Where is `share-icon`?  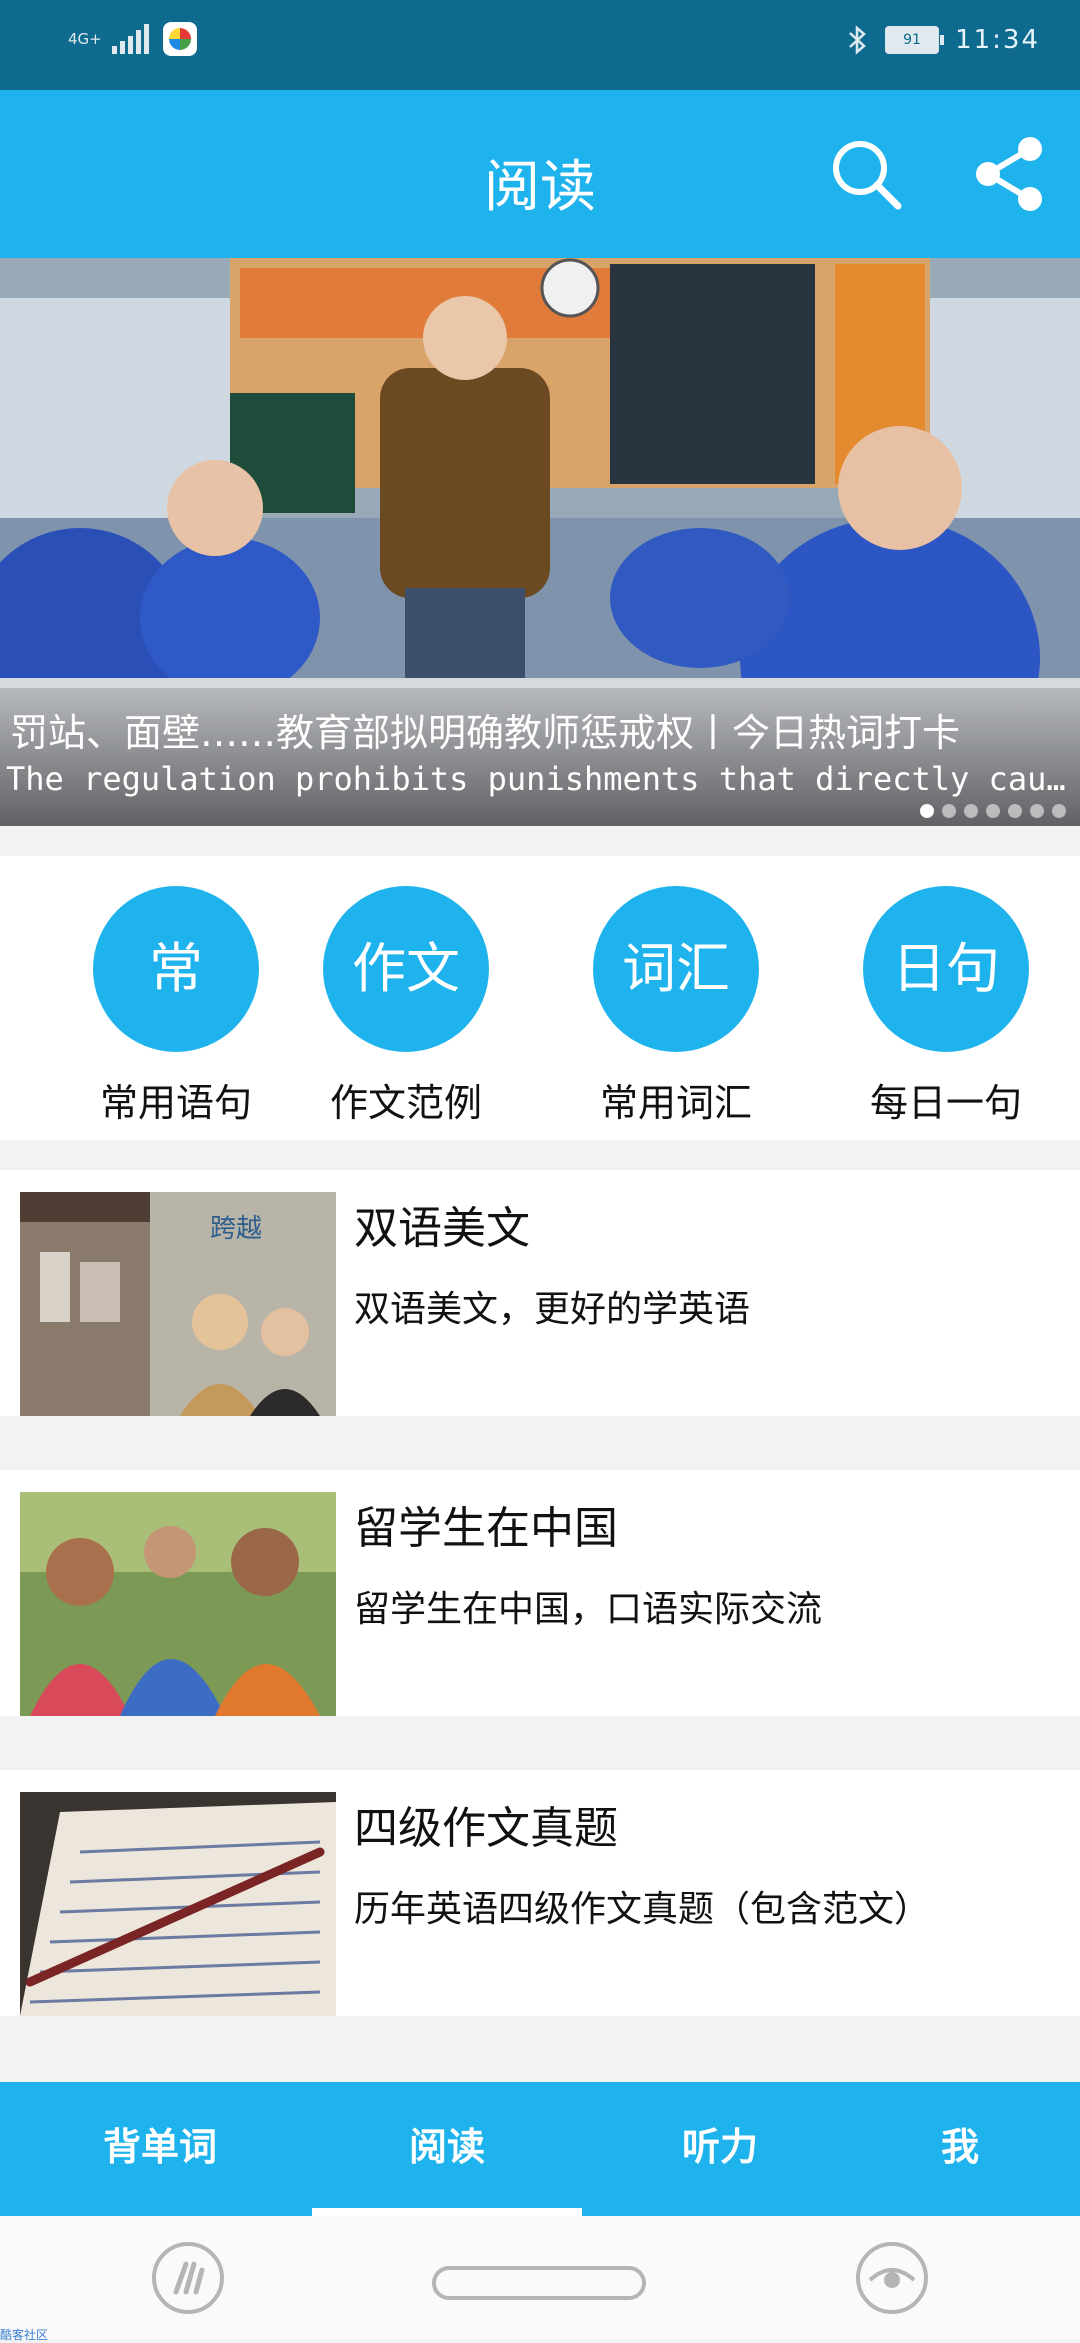 share-icon is located at coordinates (1009, 174).